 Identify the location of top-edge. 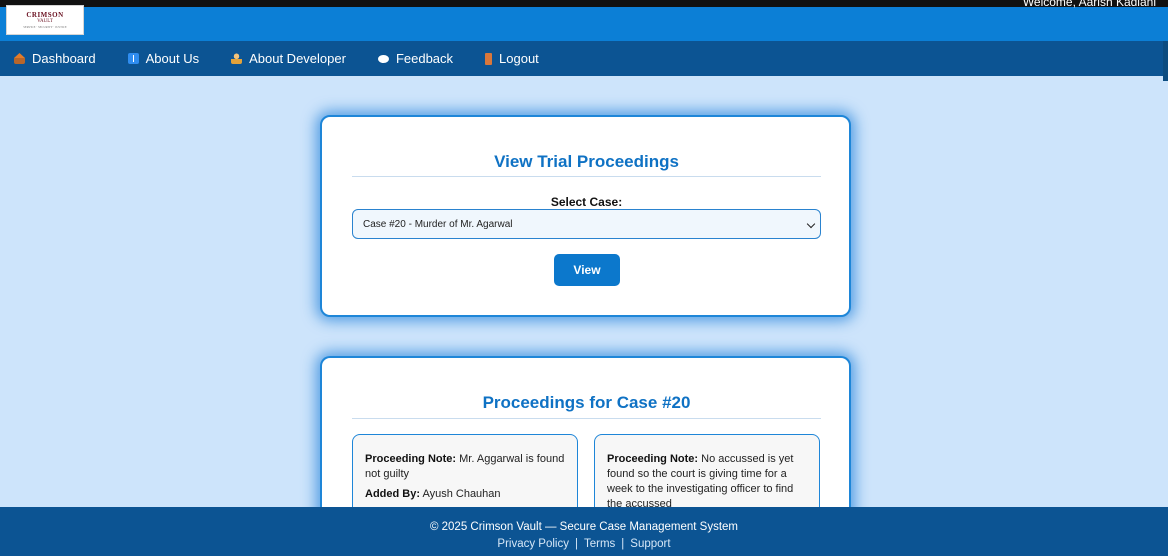
(584, 3).